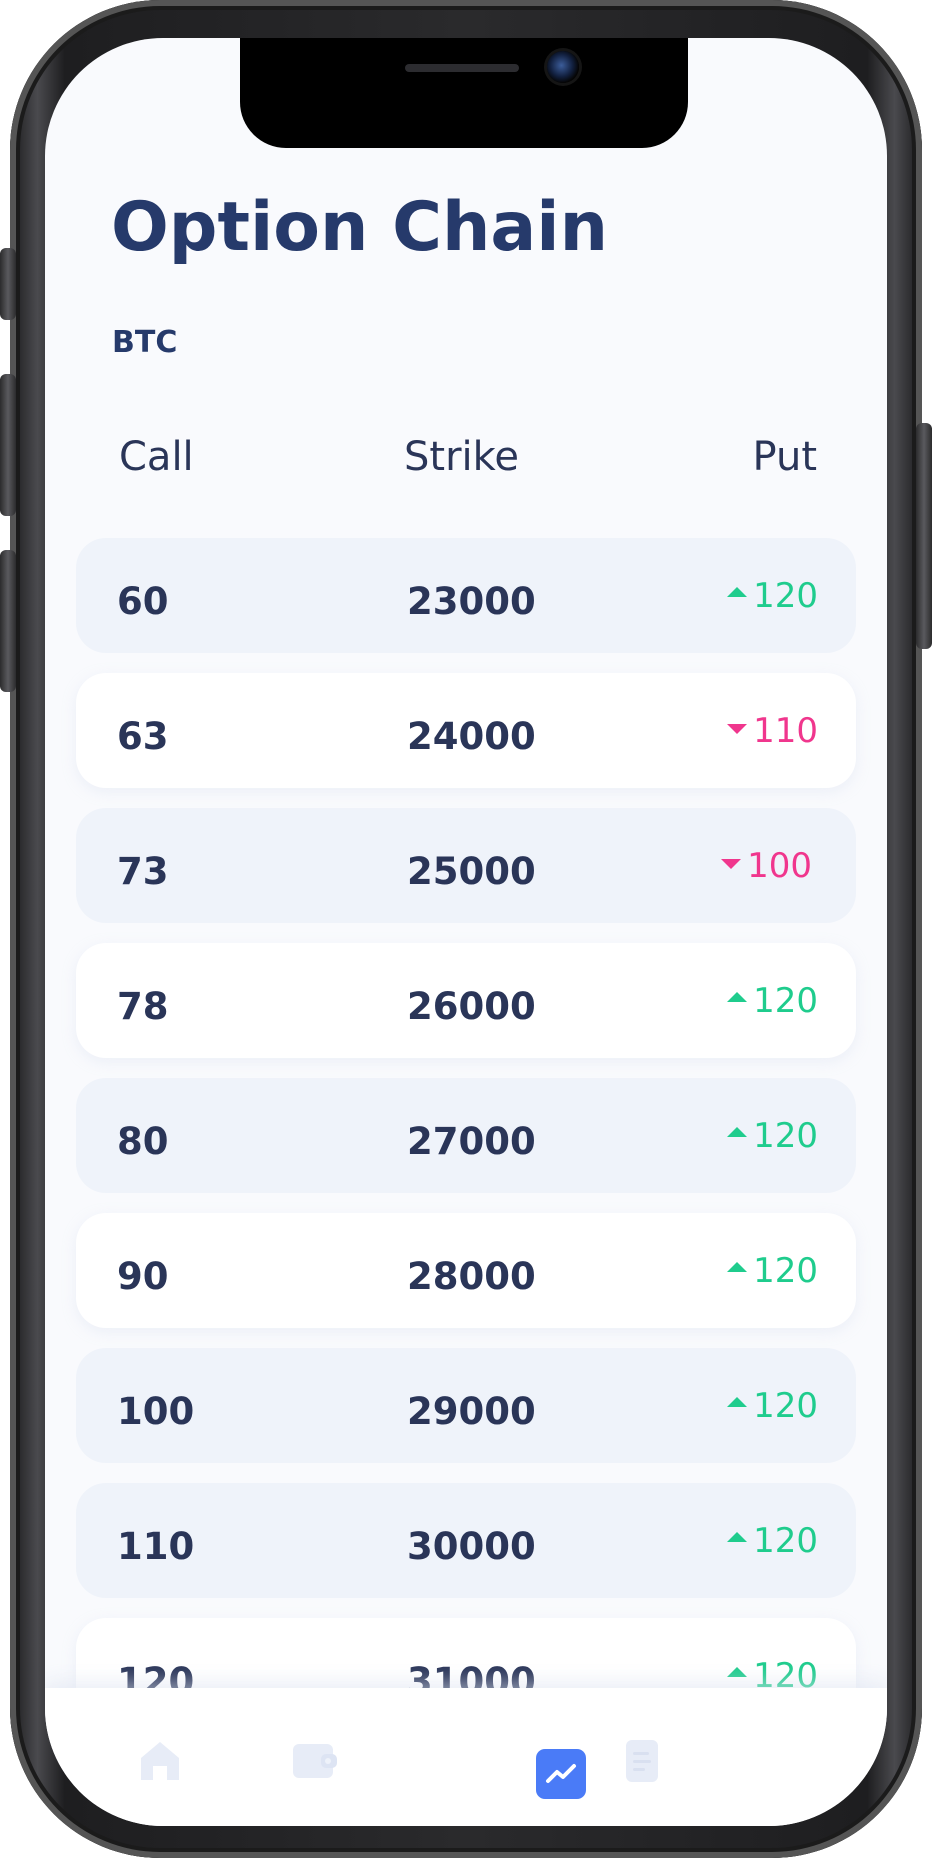 This screenshot has width=932, height=1858. What do you see at coordinates (143, 1141) in the screenshot?
I see `call-value: 80` at bounding box center [143, 1141].